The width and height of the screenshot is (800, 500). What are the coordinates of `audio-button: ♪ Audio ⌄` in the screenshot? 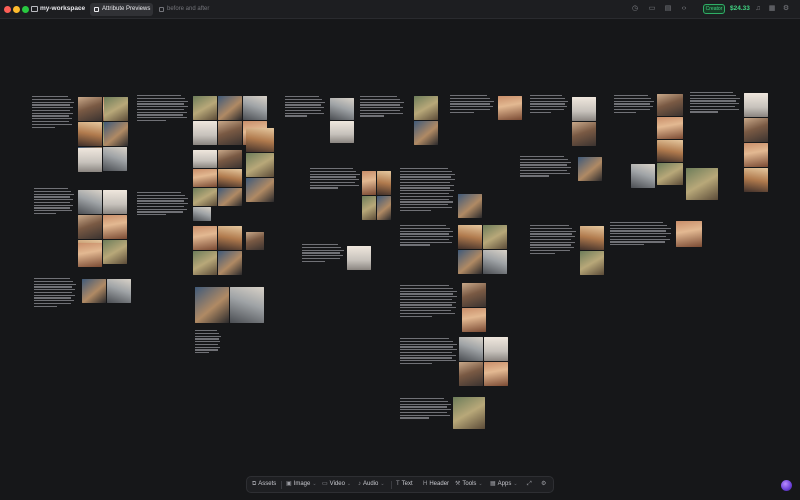 It's located at (371, 484).